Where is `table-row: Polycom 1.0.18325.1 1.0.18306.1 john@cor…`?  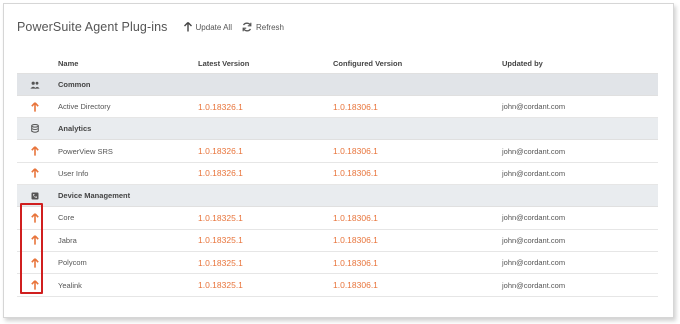
table-row: Polycom 1.0.18325.1 1.0.18306.1 john@cor… is located at coordinates (337, 263).